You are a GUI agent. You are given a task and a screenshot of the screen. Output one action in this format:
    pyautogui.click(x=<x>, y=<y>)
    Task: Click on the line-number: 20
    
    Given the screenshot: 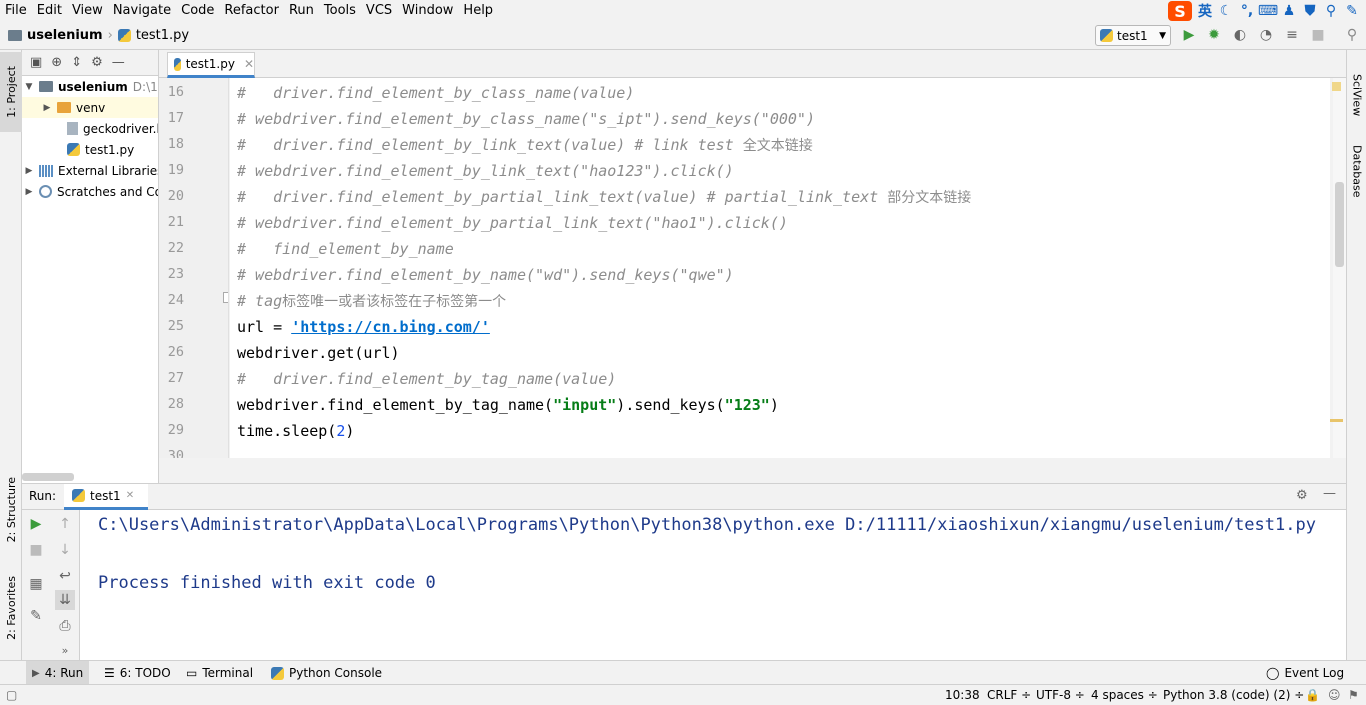 What is the action you would take?
    pyautogui.click(x=175, y=196)
    